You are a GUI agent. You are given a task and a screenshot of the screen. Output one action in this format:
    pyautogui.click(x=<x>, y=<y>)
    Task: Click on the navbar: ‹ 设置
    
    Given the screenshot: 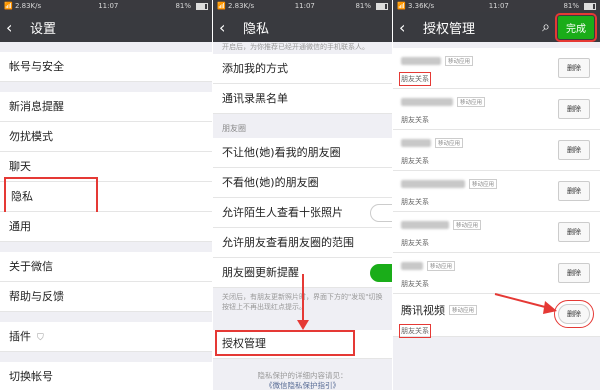 What is the action you would take?
    pyautogui.click(x=106, y=27)
    